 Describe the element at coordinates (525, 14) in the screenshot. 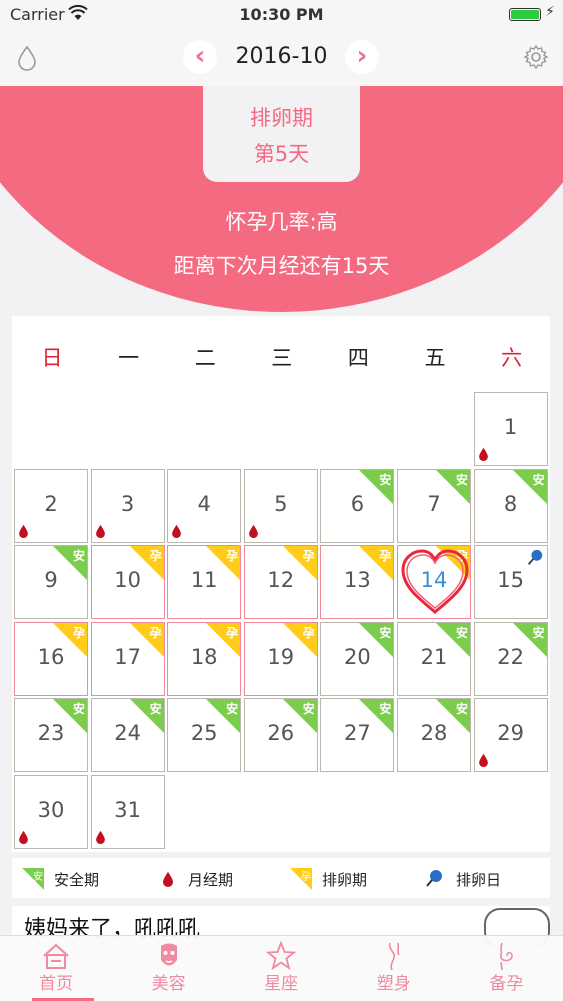

I see `battery-icon` at that location.